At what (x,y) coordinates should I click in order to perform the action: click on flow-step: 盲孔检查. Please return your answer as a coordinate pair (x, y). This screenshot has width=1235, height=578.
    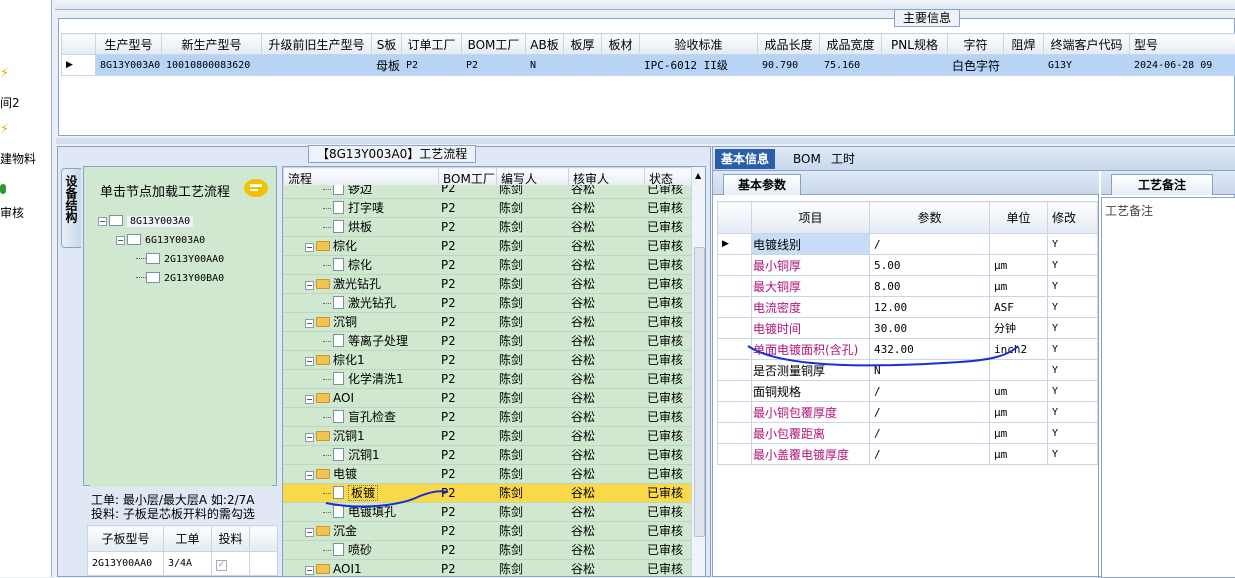
    Looking at the image, I should click on (360, 416).